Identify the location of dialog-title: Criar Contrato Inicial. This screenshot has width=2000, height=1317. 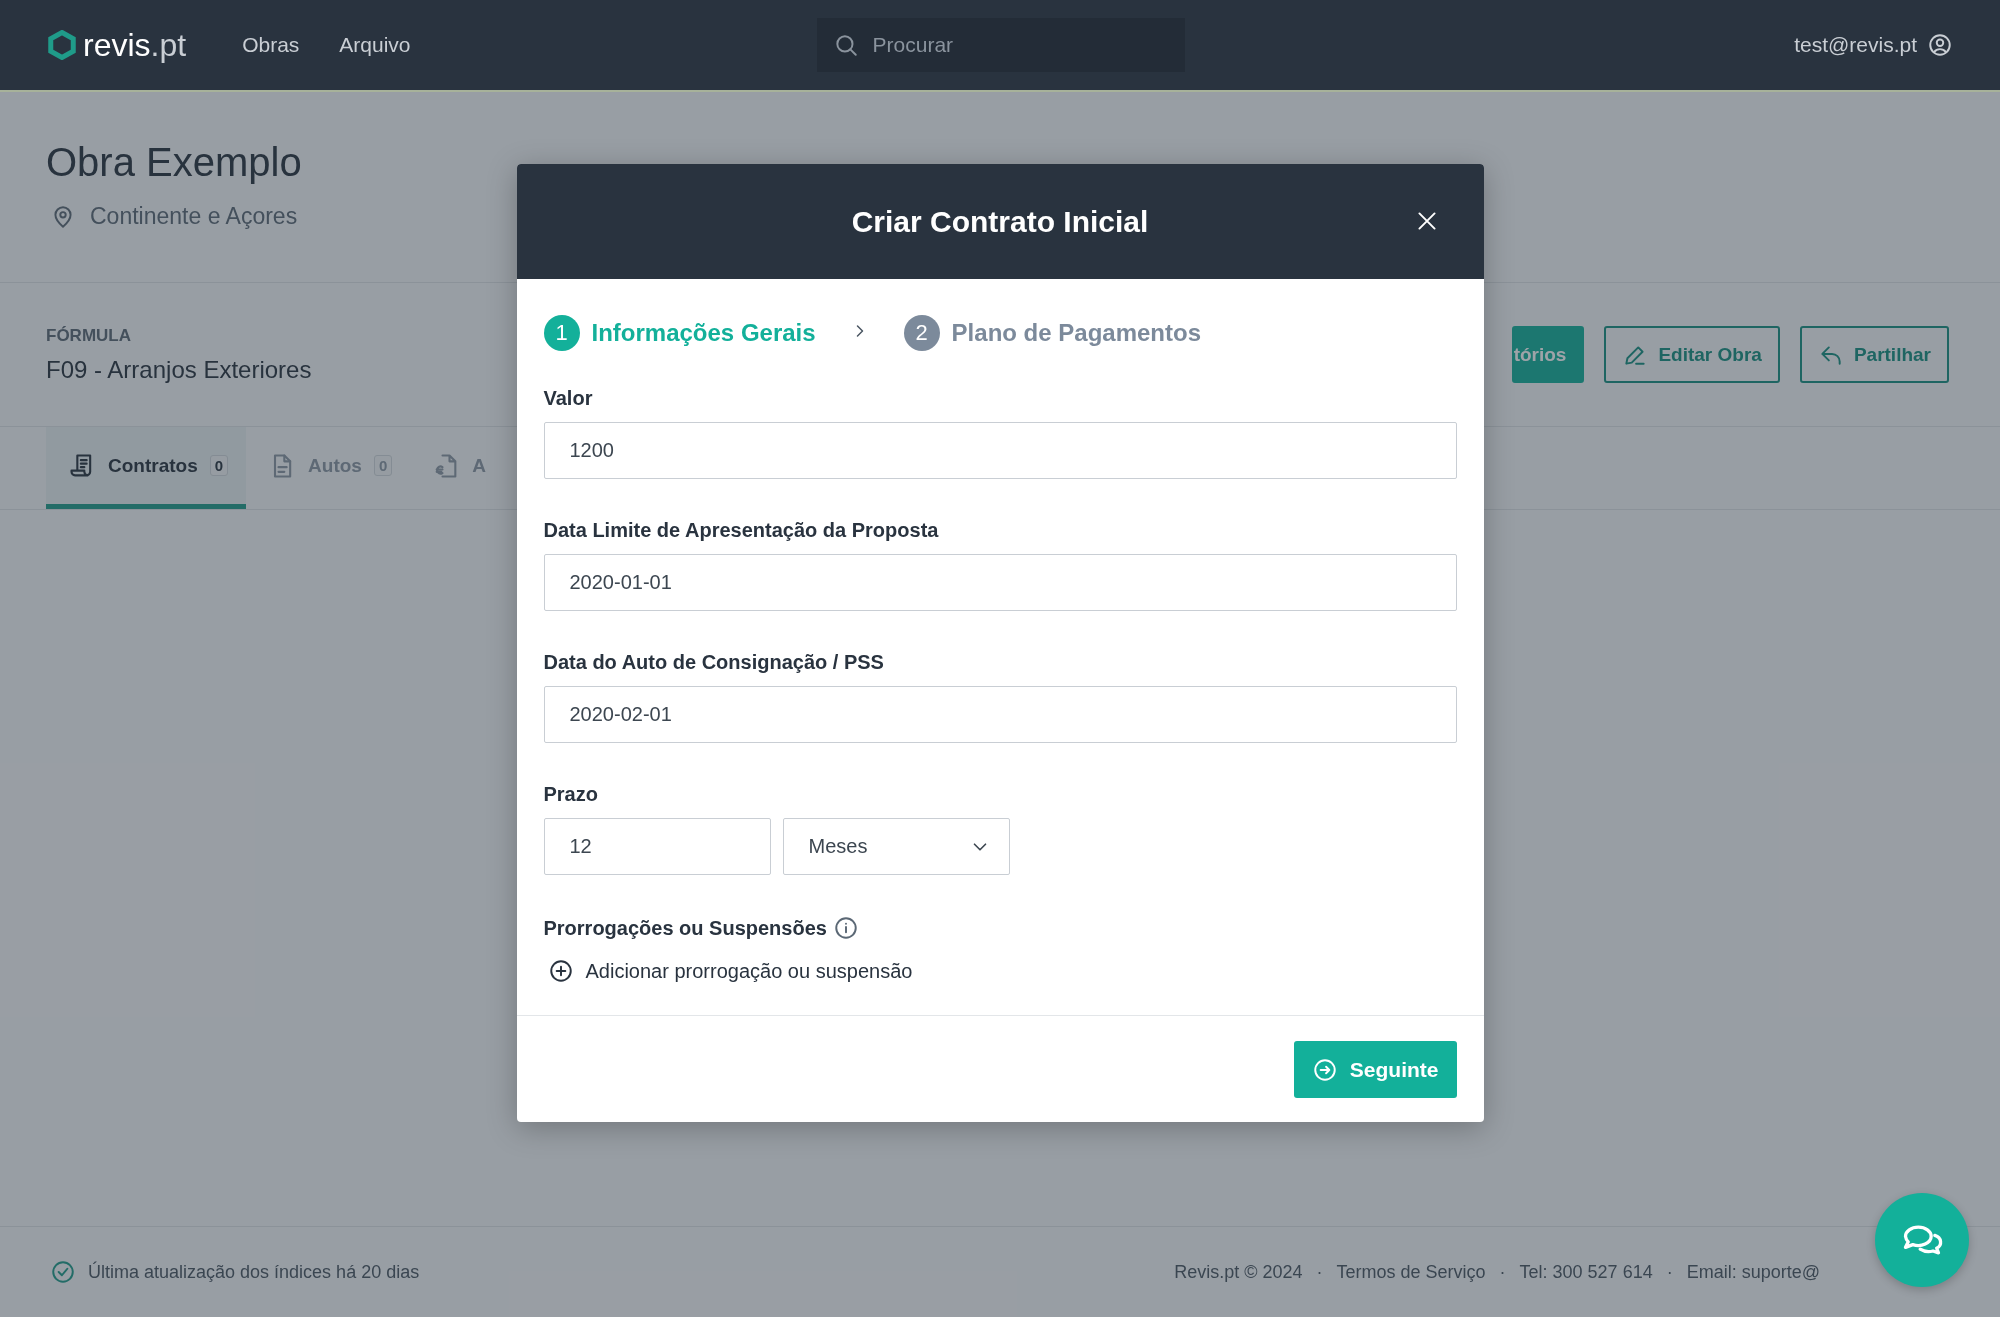
(1000, 221).